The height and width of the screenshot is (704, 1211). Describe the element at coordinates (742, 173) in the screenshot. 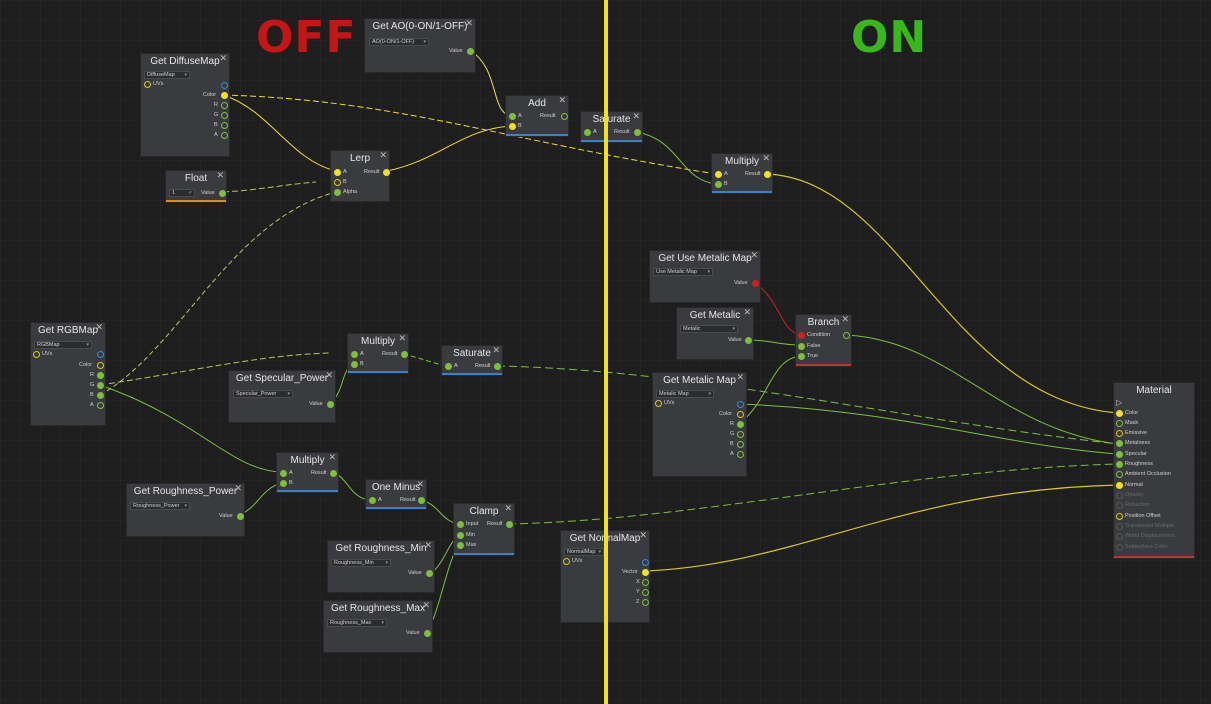

I see `node-multiply-top: Multiply ✕ A B Result` at that location.